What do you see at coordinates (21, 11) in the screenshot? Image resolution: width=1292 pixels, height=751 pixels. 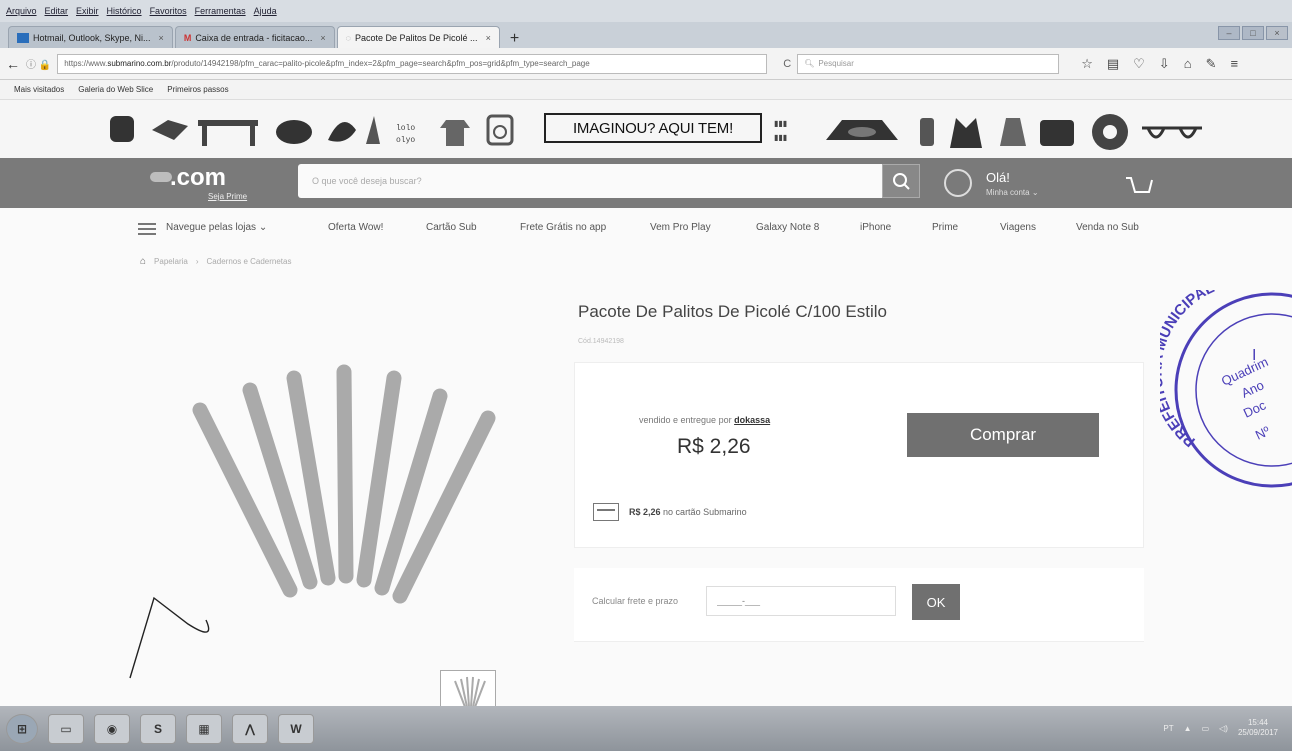 I see `menu-arquivo: Arquivo` at bounding box center [21, 11].